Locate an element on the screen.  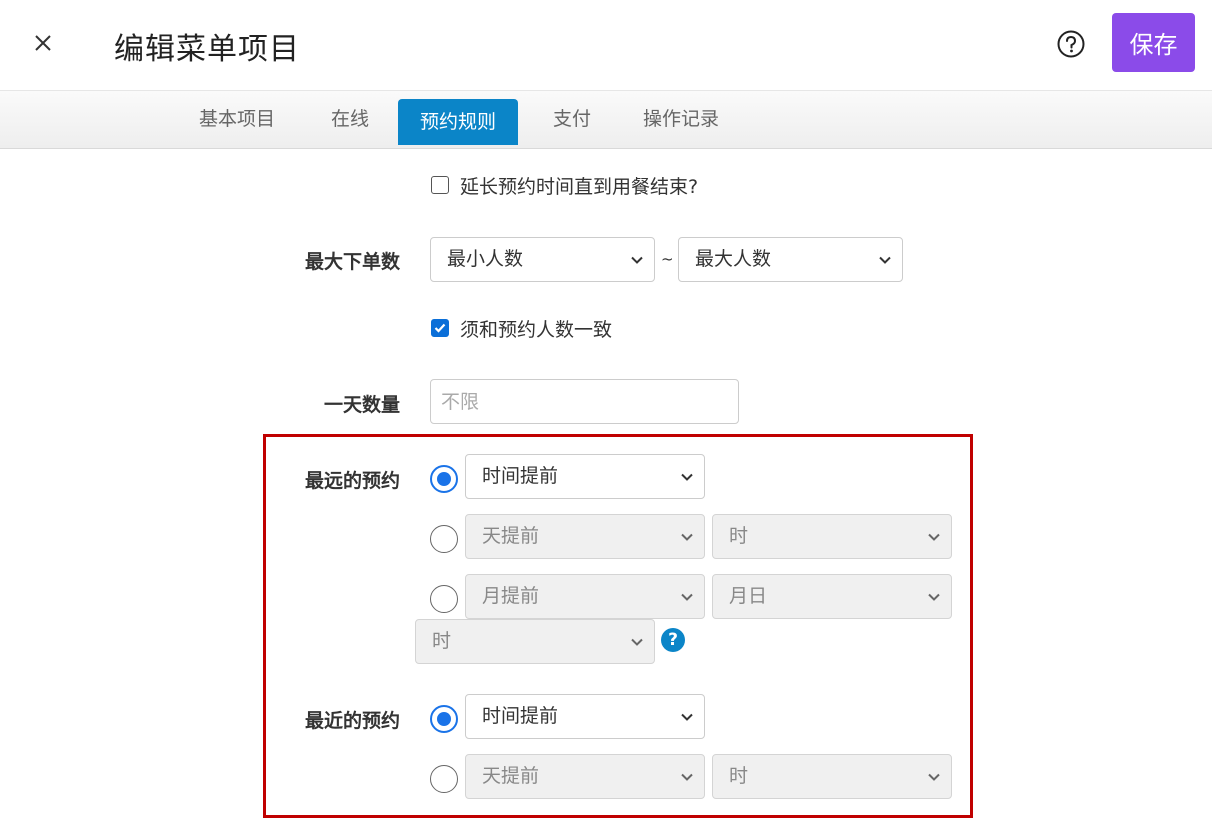
daily-quantity-label: 一天数量 is located at coordinates (361, 405).